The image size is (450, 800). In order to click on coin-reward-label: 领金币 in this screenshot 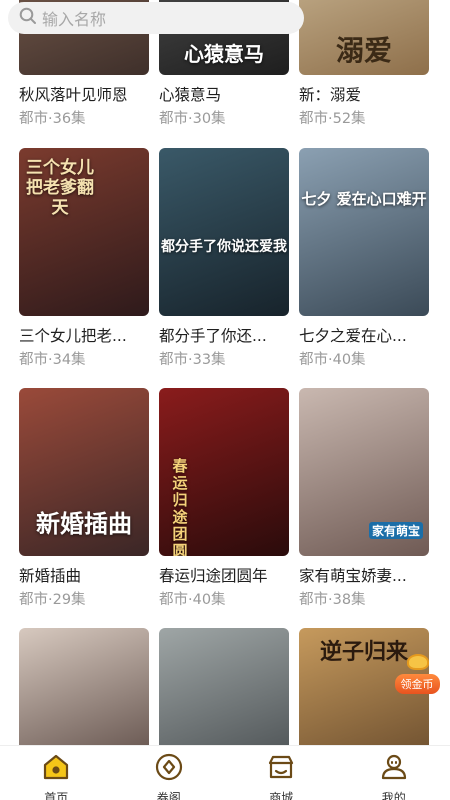, I will do `click(417, 684)`.